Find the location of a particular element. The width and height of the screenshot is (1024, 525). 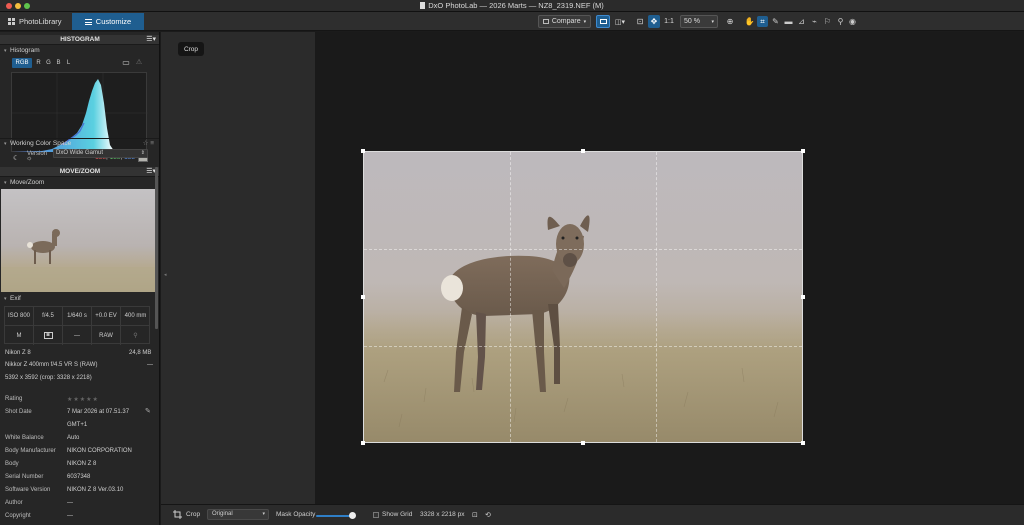

move-zoom-section-header: MOVE/ZOOM ☰▾ is located at coordinates (79, 172).